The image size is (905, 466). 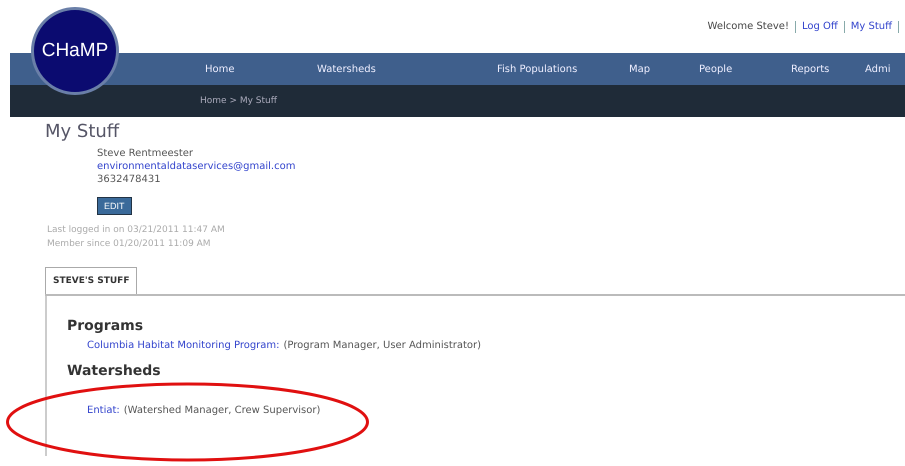 What do you see at coordinates (136, 230) in the screenshot?
I see `last-login-text: Last logged in on 03/21/2011 11:47 AM` at bounding box center [136, 230].